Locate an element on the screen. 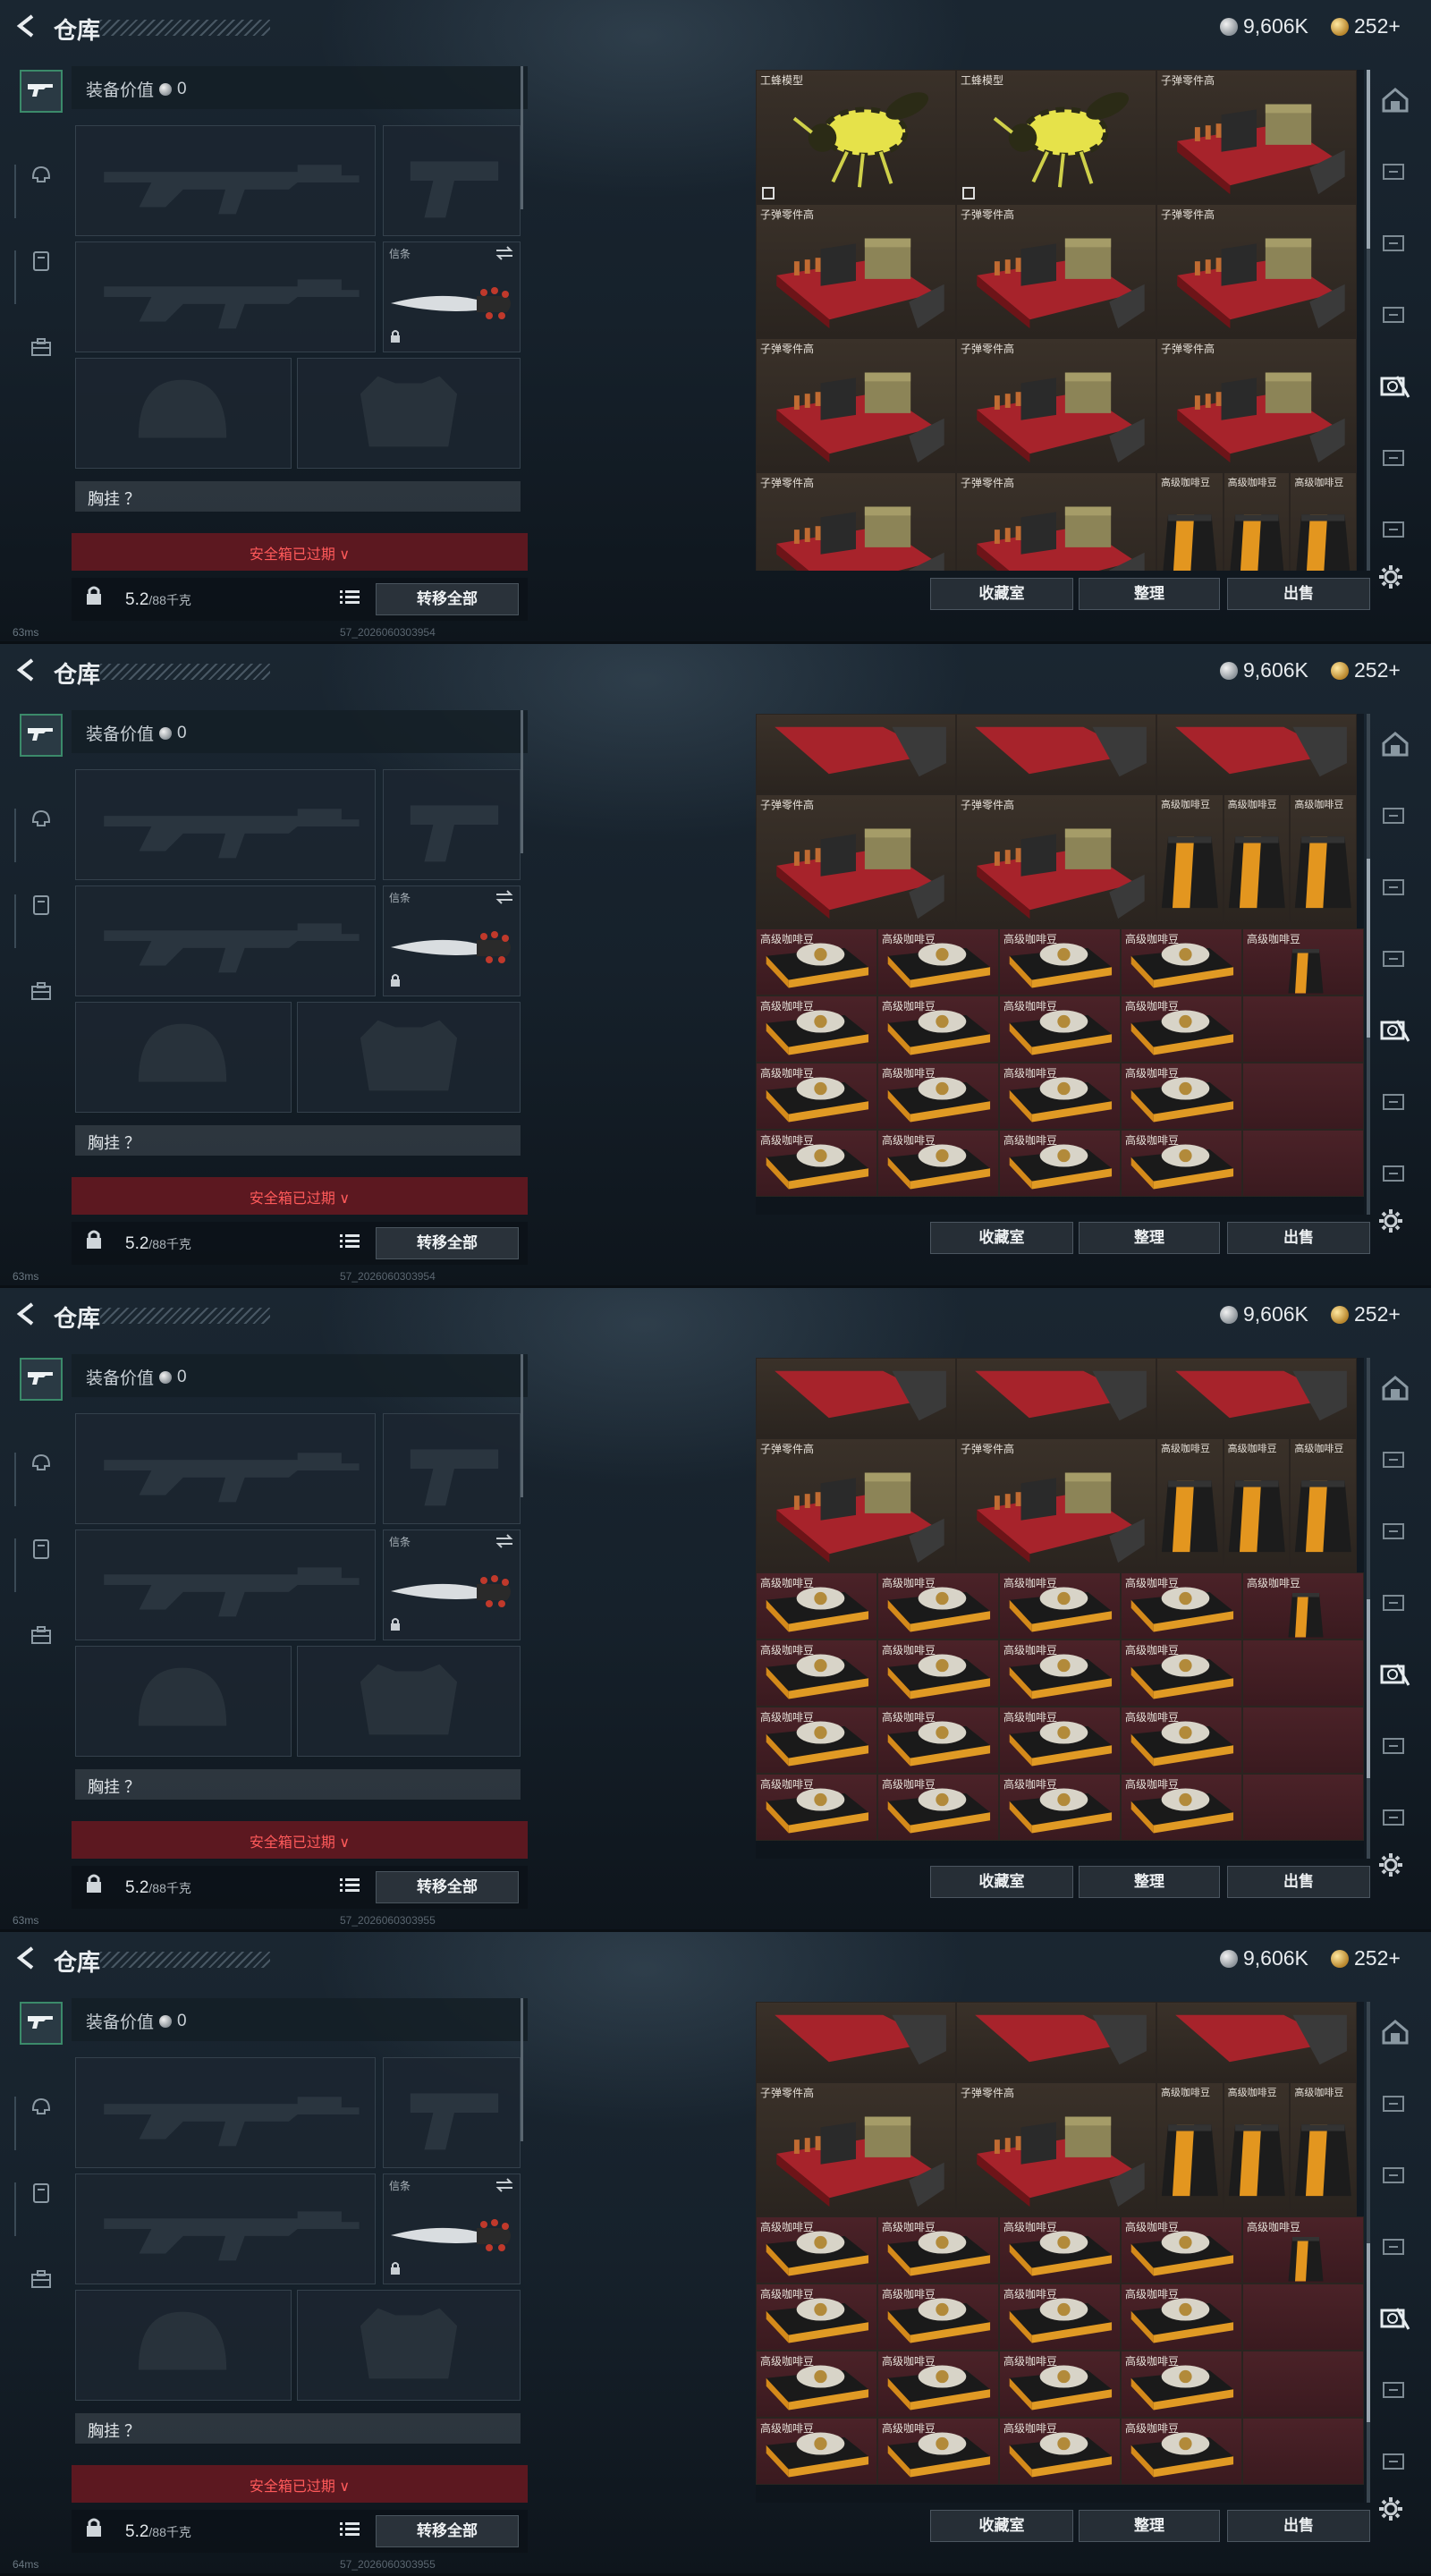 This screenshot has height=2576, width=1431. bee-model-item: 工蜂模型 is located at coordinates (856, 137).